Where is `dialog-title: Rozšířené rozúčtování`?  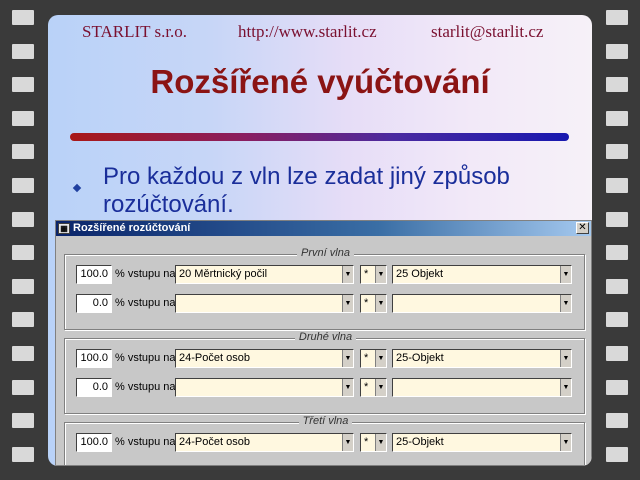 dialog-title: Rozšířené rozúčtování is located at coordinates (132, 228).